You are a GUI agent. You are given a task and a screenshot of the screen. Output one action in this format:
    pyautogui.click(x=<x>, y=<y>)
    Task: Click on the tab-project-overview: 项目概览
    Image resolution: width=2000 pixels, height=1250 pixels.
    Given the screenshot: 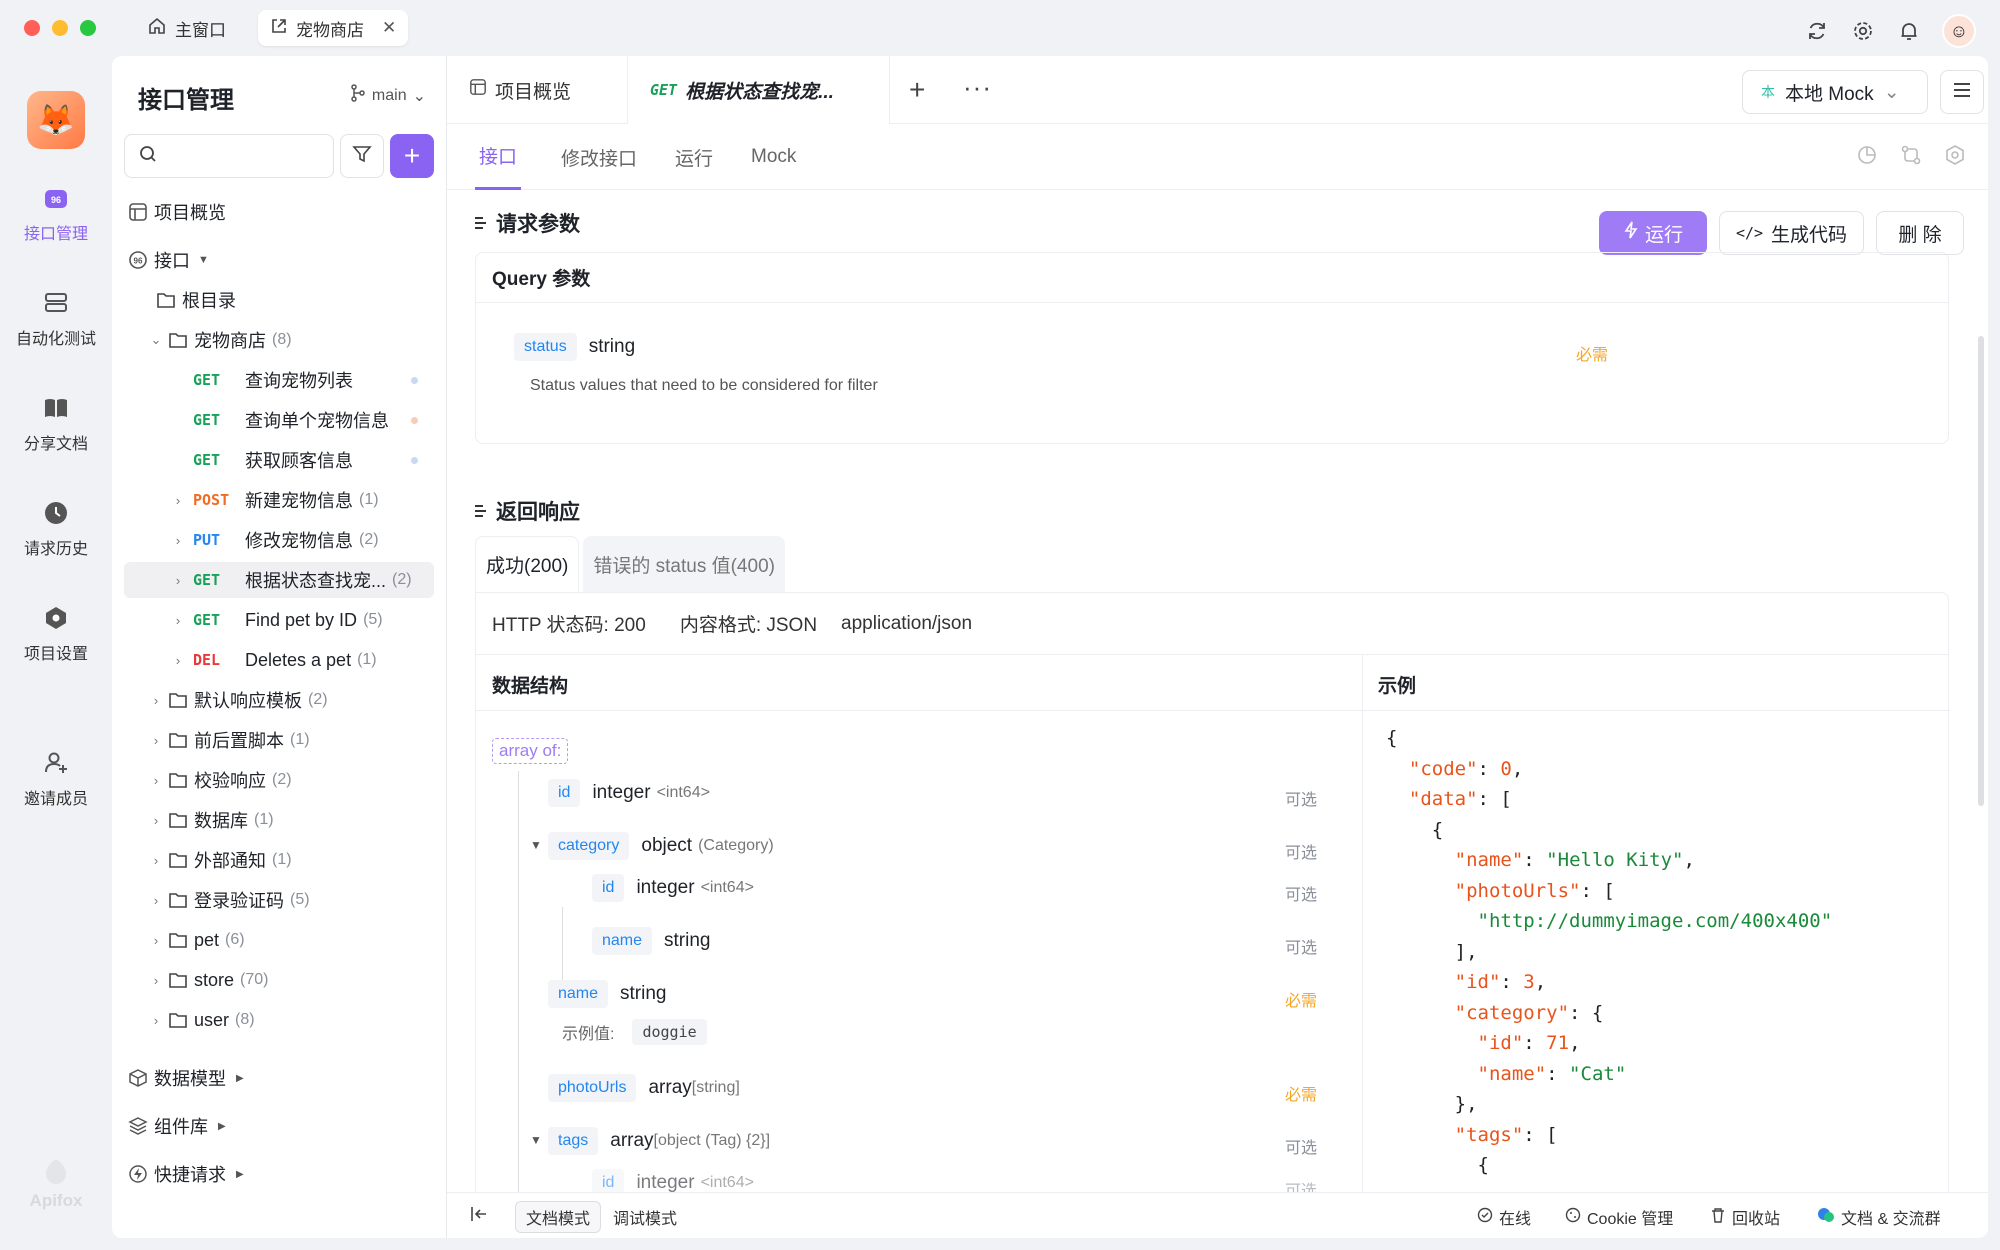 What is the action you would take?
    pyautogui.click(x=520, y=90)
    